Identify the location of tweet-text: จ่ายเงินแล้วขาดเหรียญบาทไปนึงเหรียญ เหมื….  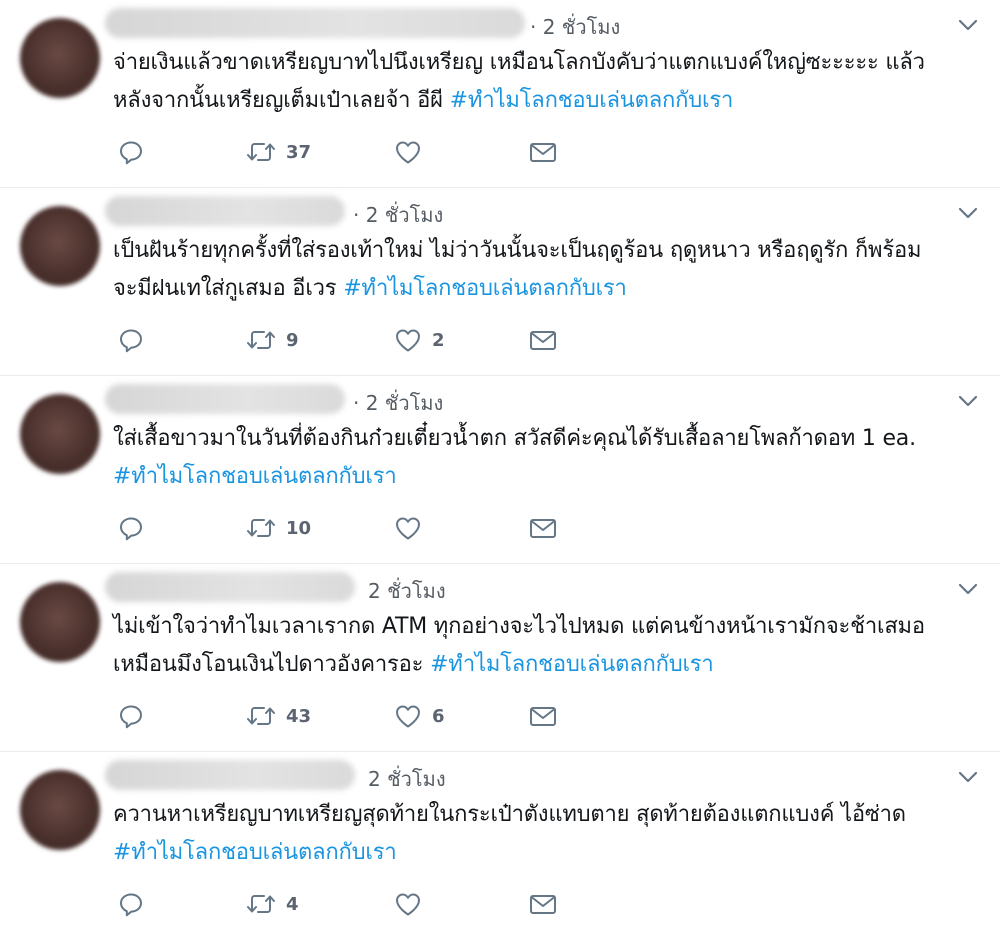
(542, 82).